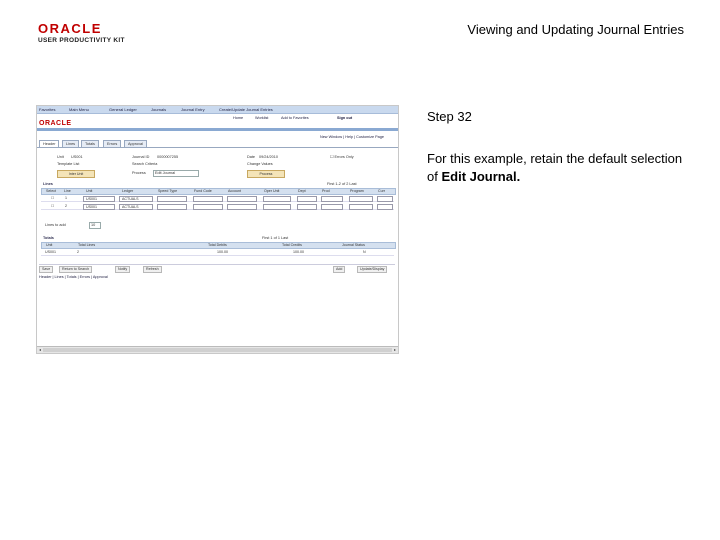 The image size is (720, 540). Describe the element at coordinates (339, 269) in the screenshot. I see `add-button: Add` at that location.